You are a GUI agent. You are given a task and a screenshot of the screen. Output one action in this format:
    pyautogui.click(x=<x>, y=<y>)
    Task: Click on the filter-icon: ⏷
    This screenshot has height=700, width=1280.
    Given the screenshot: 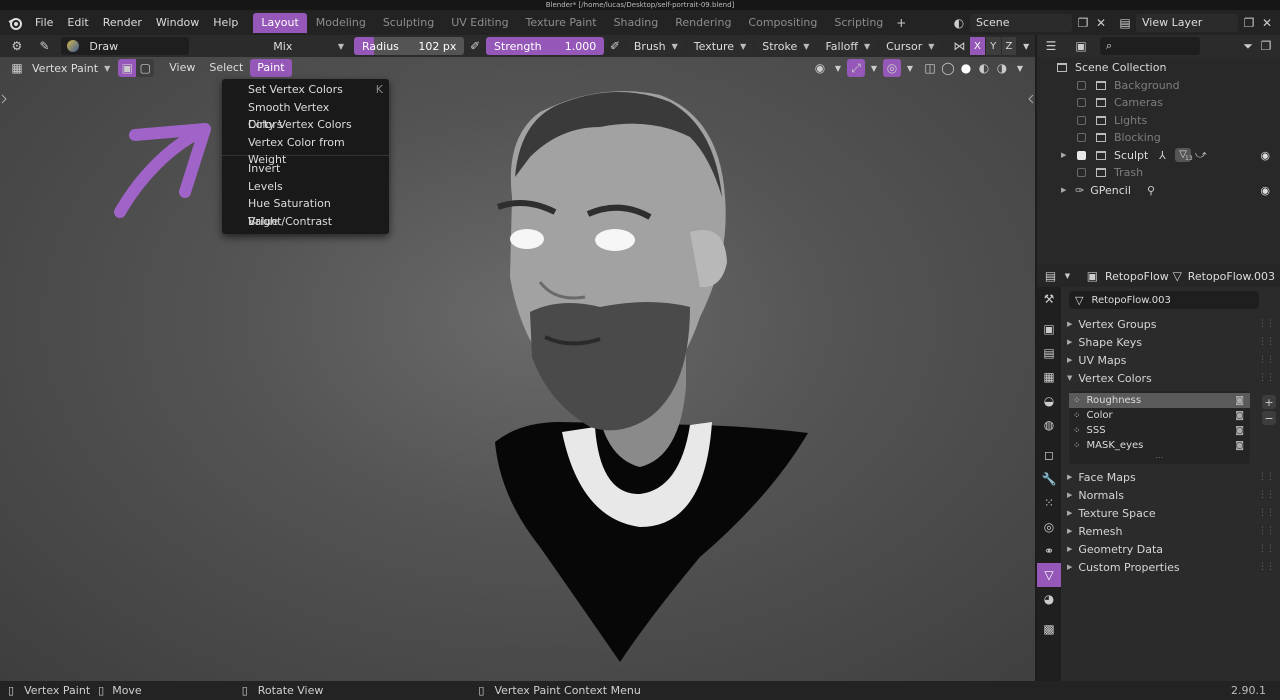 What is the action you would take?
    pyautogui.click(x=1248, y=46)
    